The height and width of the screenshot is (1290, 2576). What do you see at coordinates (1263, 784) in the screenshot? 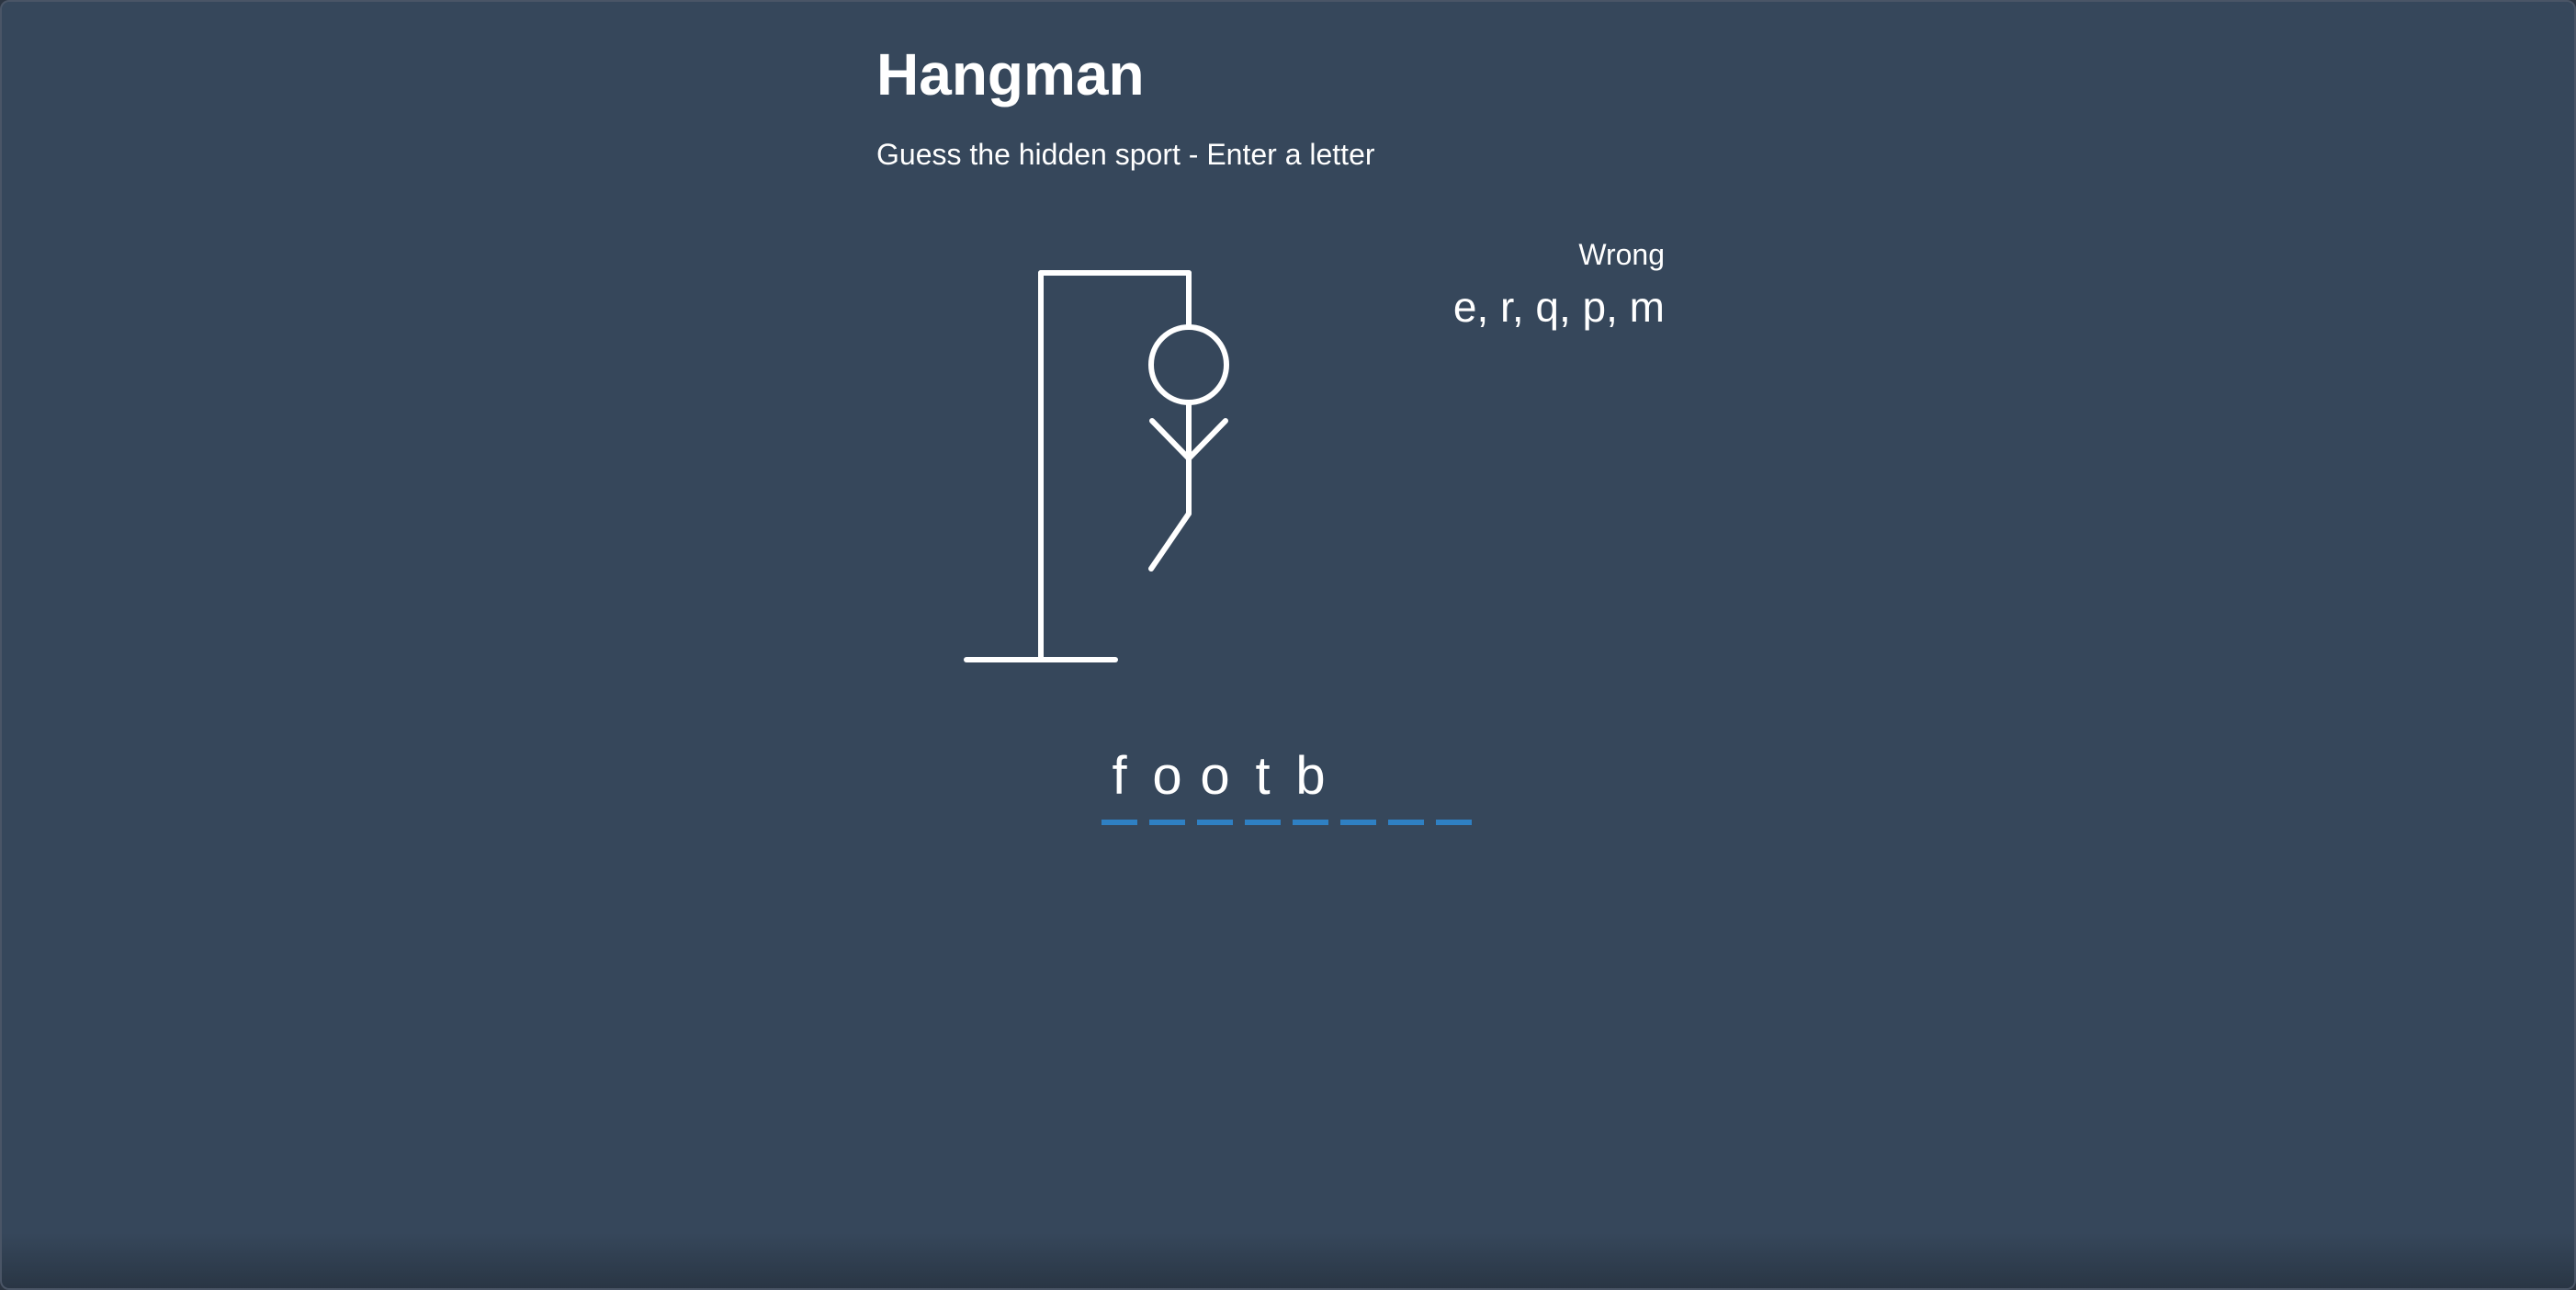
I see `letter-slot: t` at bounding box center [1263, 784].